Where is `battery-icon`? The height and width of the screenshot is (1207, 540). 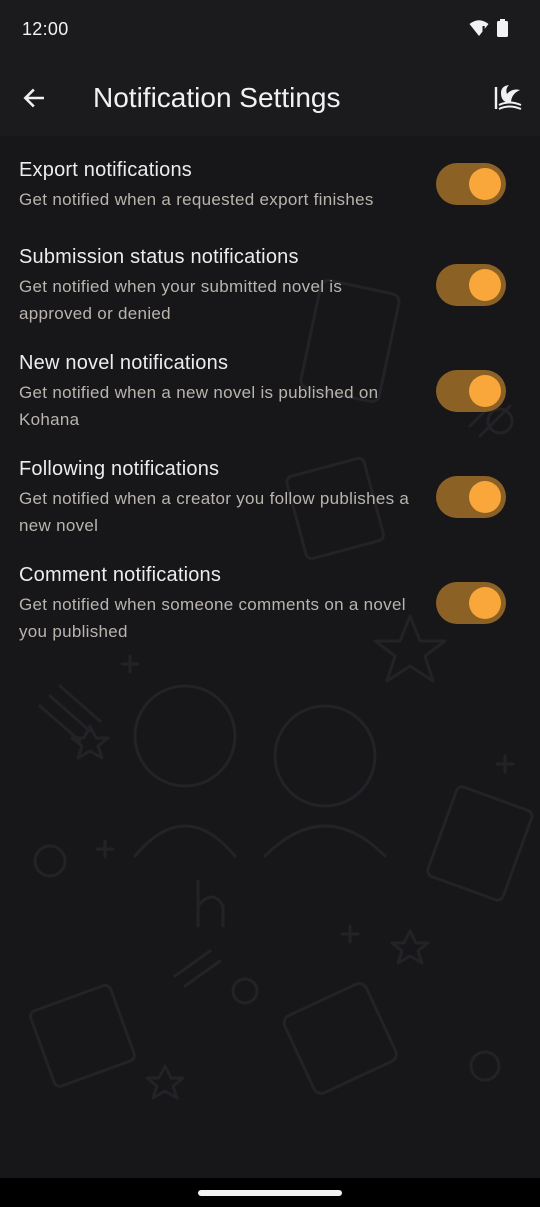
battery-icon is located at coordinates (502, 28).